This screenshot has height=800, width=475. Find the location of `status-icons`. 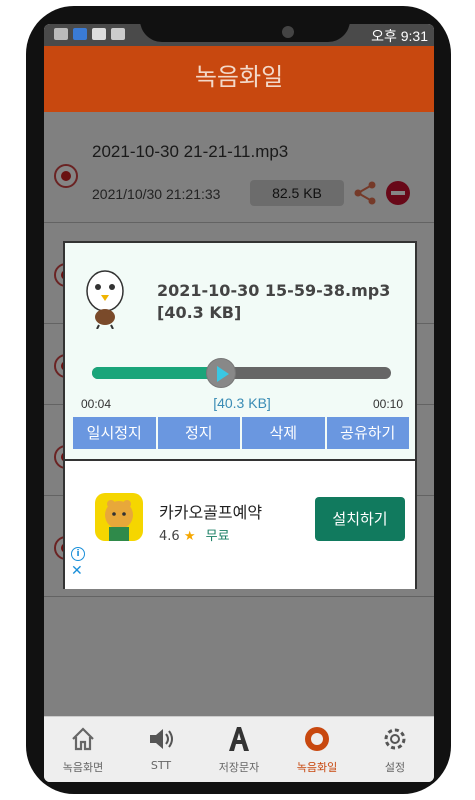

status-icons is located at coordinates (89, 34).